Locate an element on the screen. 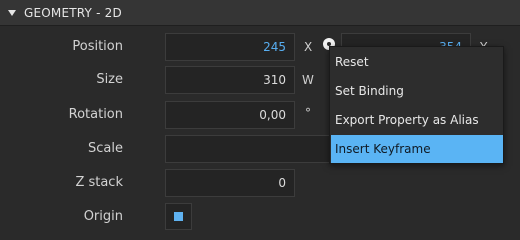 This screenshot has width=520, height=240. size-width-unit: W is located at coordinates (308, 80).